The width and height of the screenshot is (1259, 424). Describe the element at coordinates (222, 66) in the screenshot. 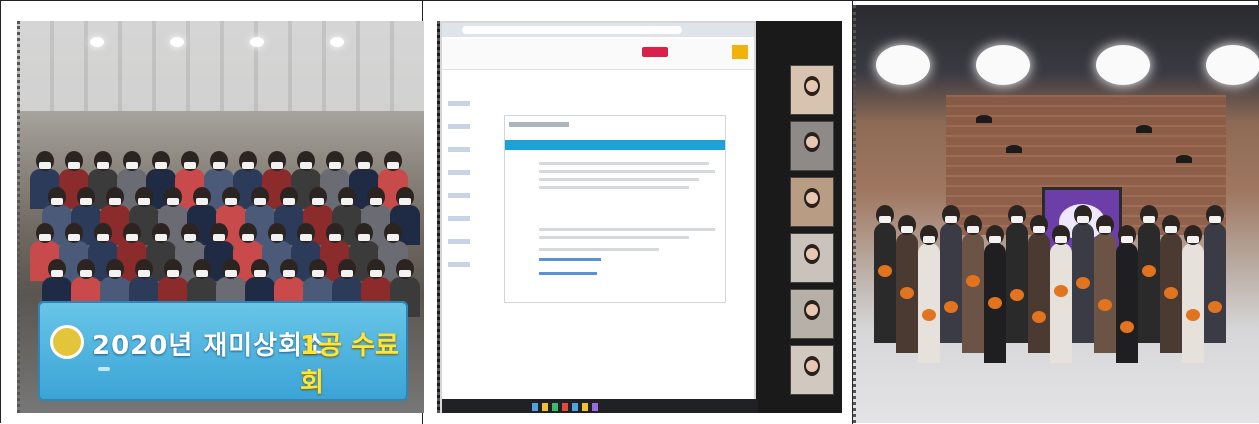

I see `ceiling` at that location.